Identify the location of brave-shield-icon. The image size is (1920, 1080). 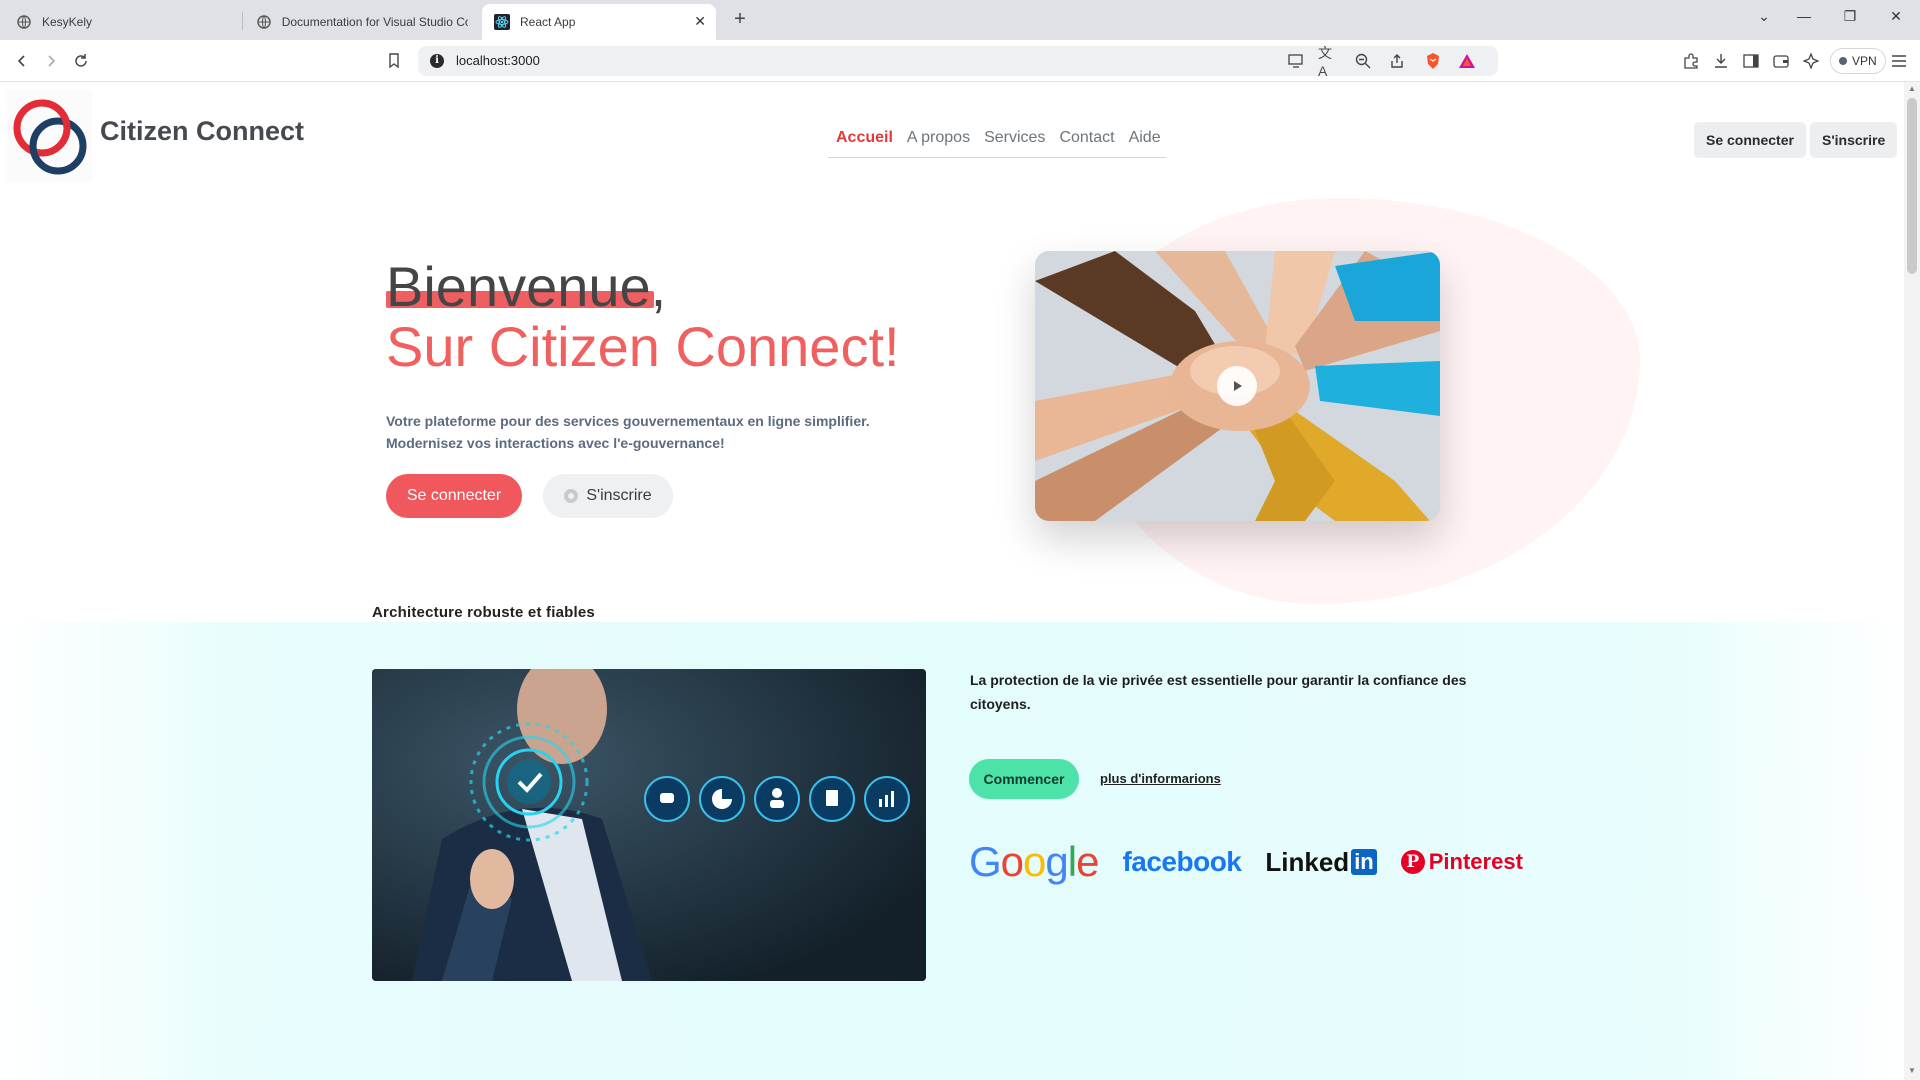
(1433, 61).